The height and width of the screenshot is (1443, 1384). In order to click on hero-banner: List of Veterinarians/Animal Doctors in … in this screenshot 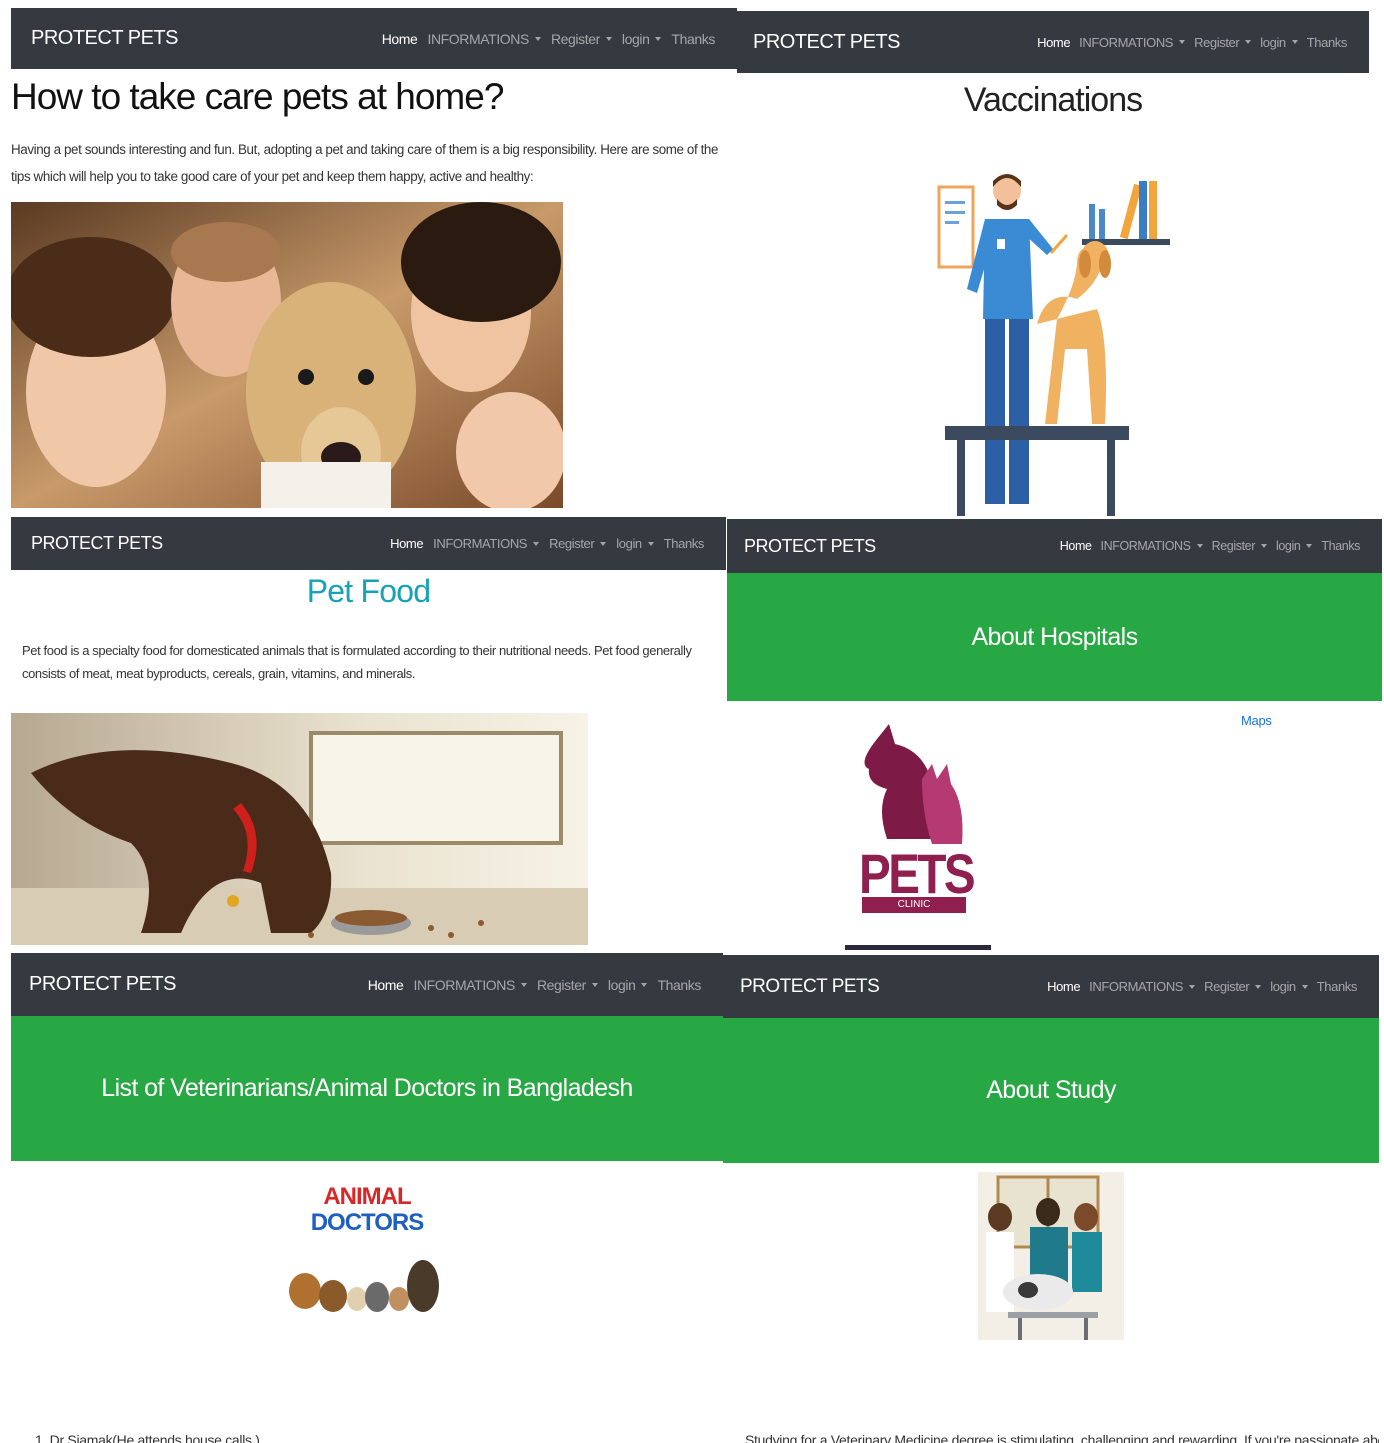, I will do `click(367, 1088)`.